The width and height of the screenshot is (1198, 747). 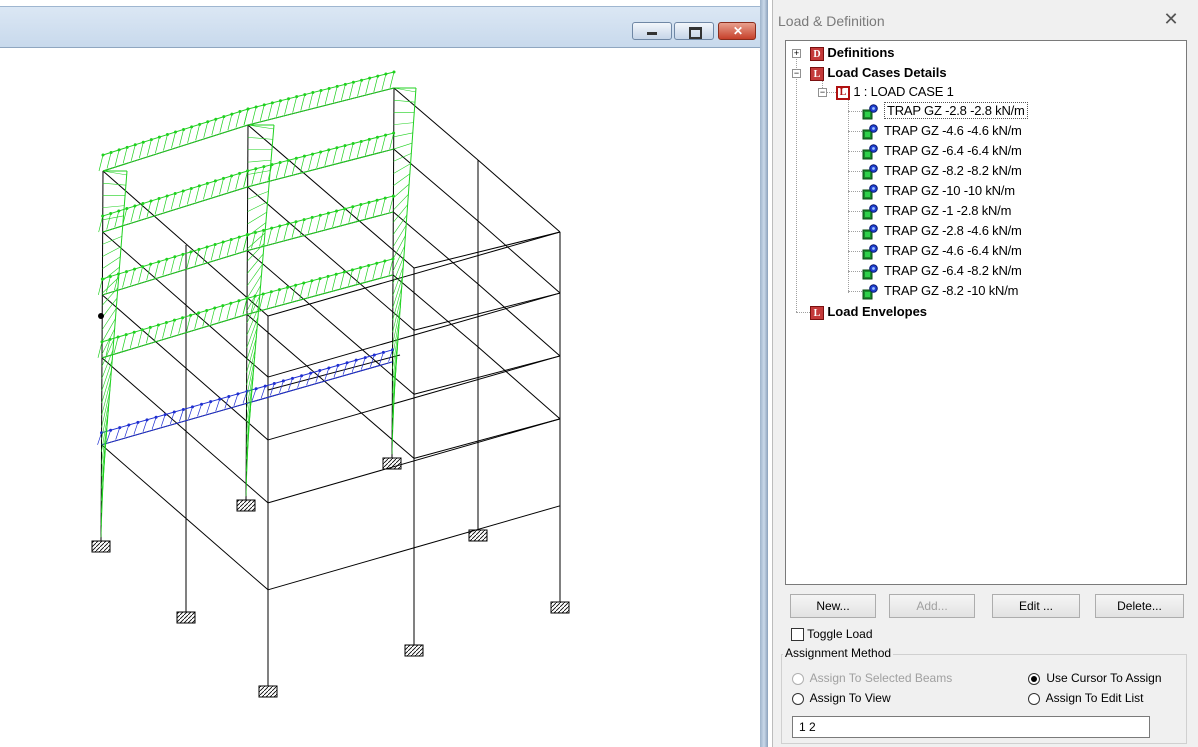 I want to click on tree-item-load: TRAP GZ -8.2 -8.2 kN/m, so click(x=942, y=171).